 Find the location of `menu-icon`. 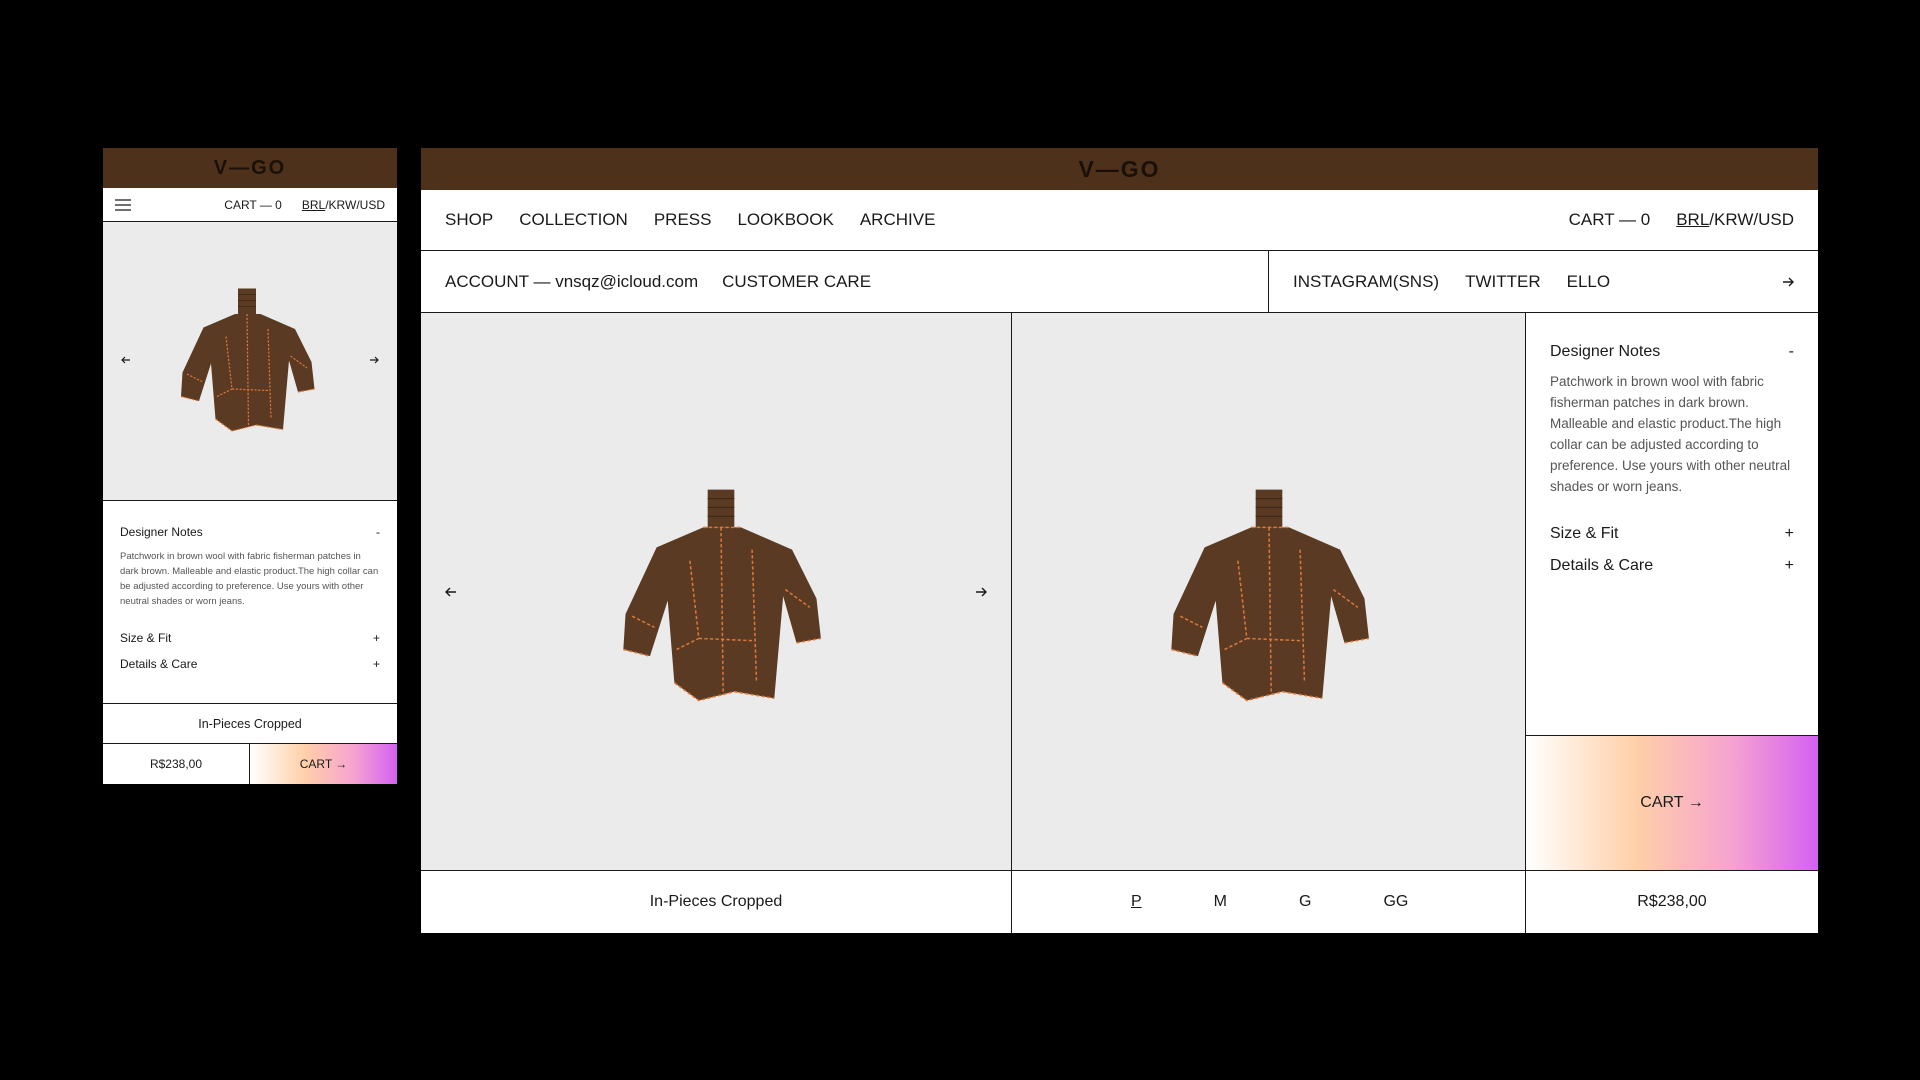

menu-icon is located at coordinates (123, 204).